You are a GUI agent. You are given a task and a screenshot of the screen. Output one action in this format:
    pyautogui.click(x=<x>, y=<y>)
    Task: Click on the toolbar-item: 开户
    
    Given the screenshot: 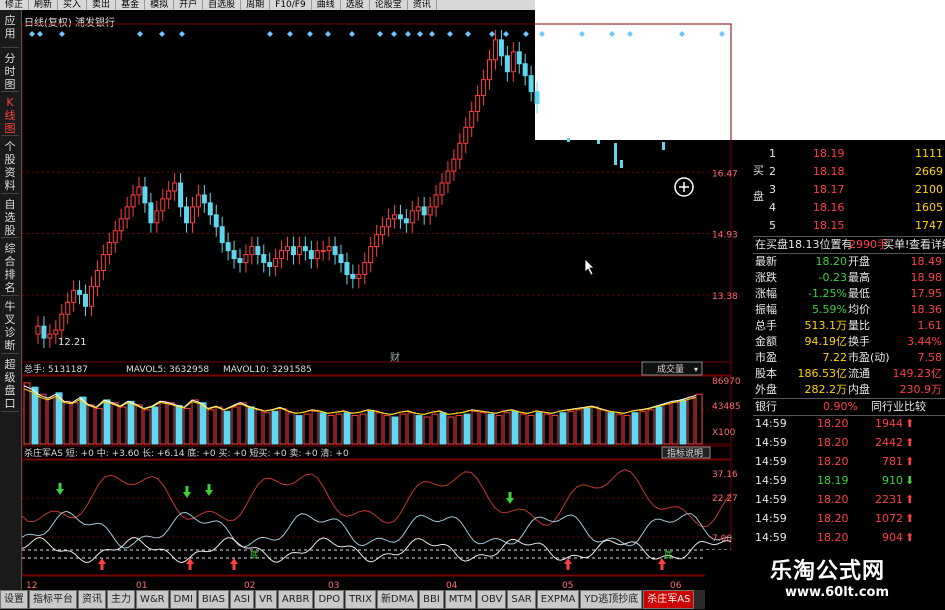 What is the action you would take?
    pyautogui.click(x=189, y=5)
    